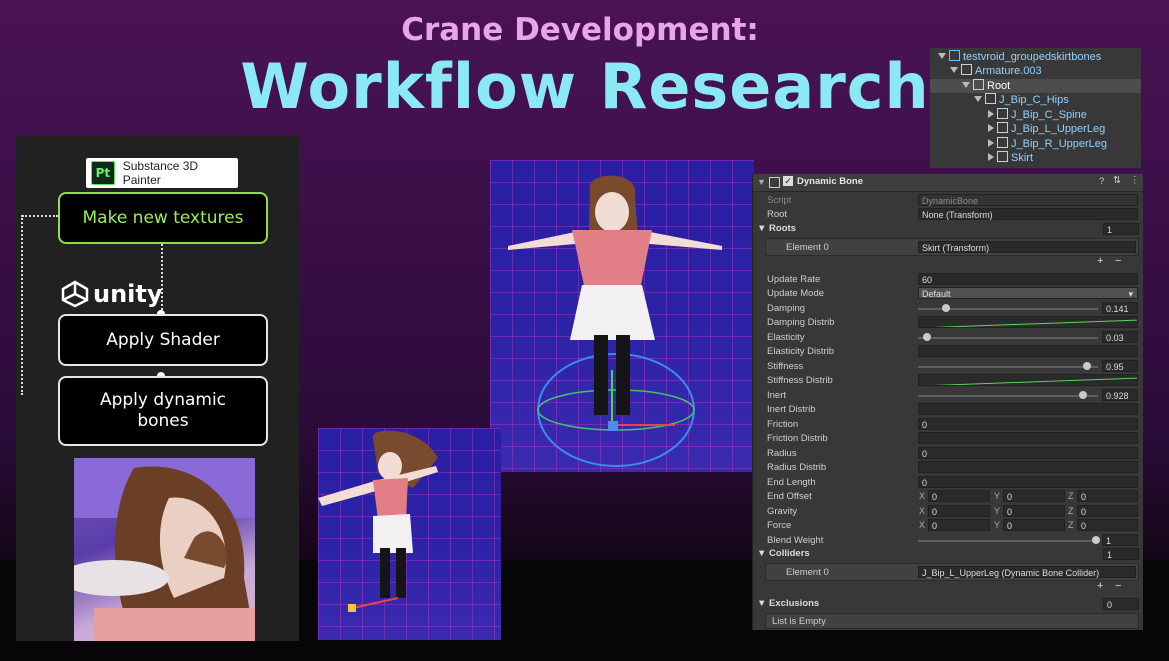  Describe the element at coordinates (585, 86) in the screenshot. I see `slide-title: Workflow Research` at that location.